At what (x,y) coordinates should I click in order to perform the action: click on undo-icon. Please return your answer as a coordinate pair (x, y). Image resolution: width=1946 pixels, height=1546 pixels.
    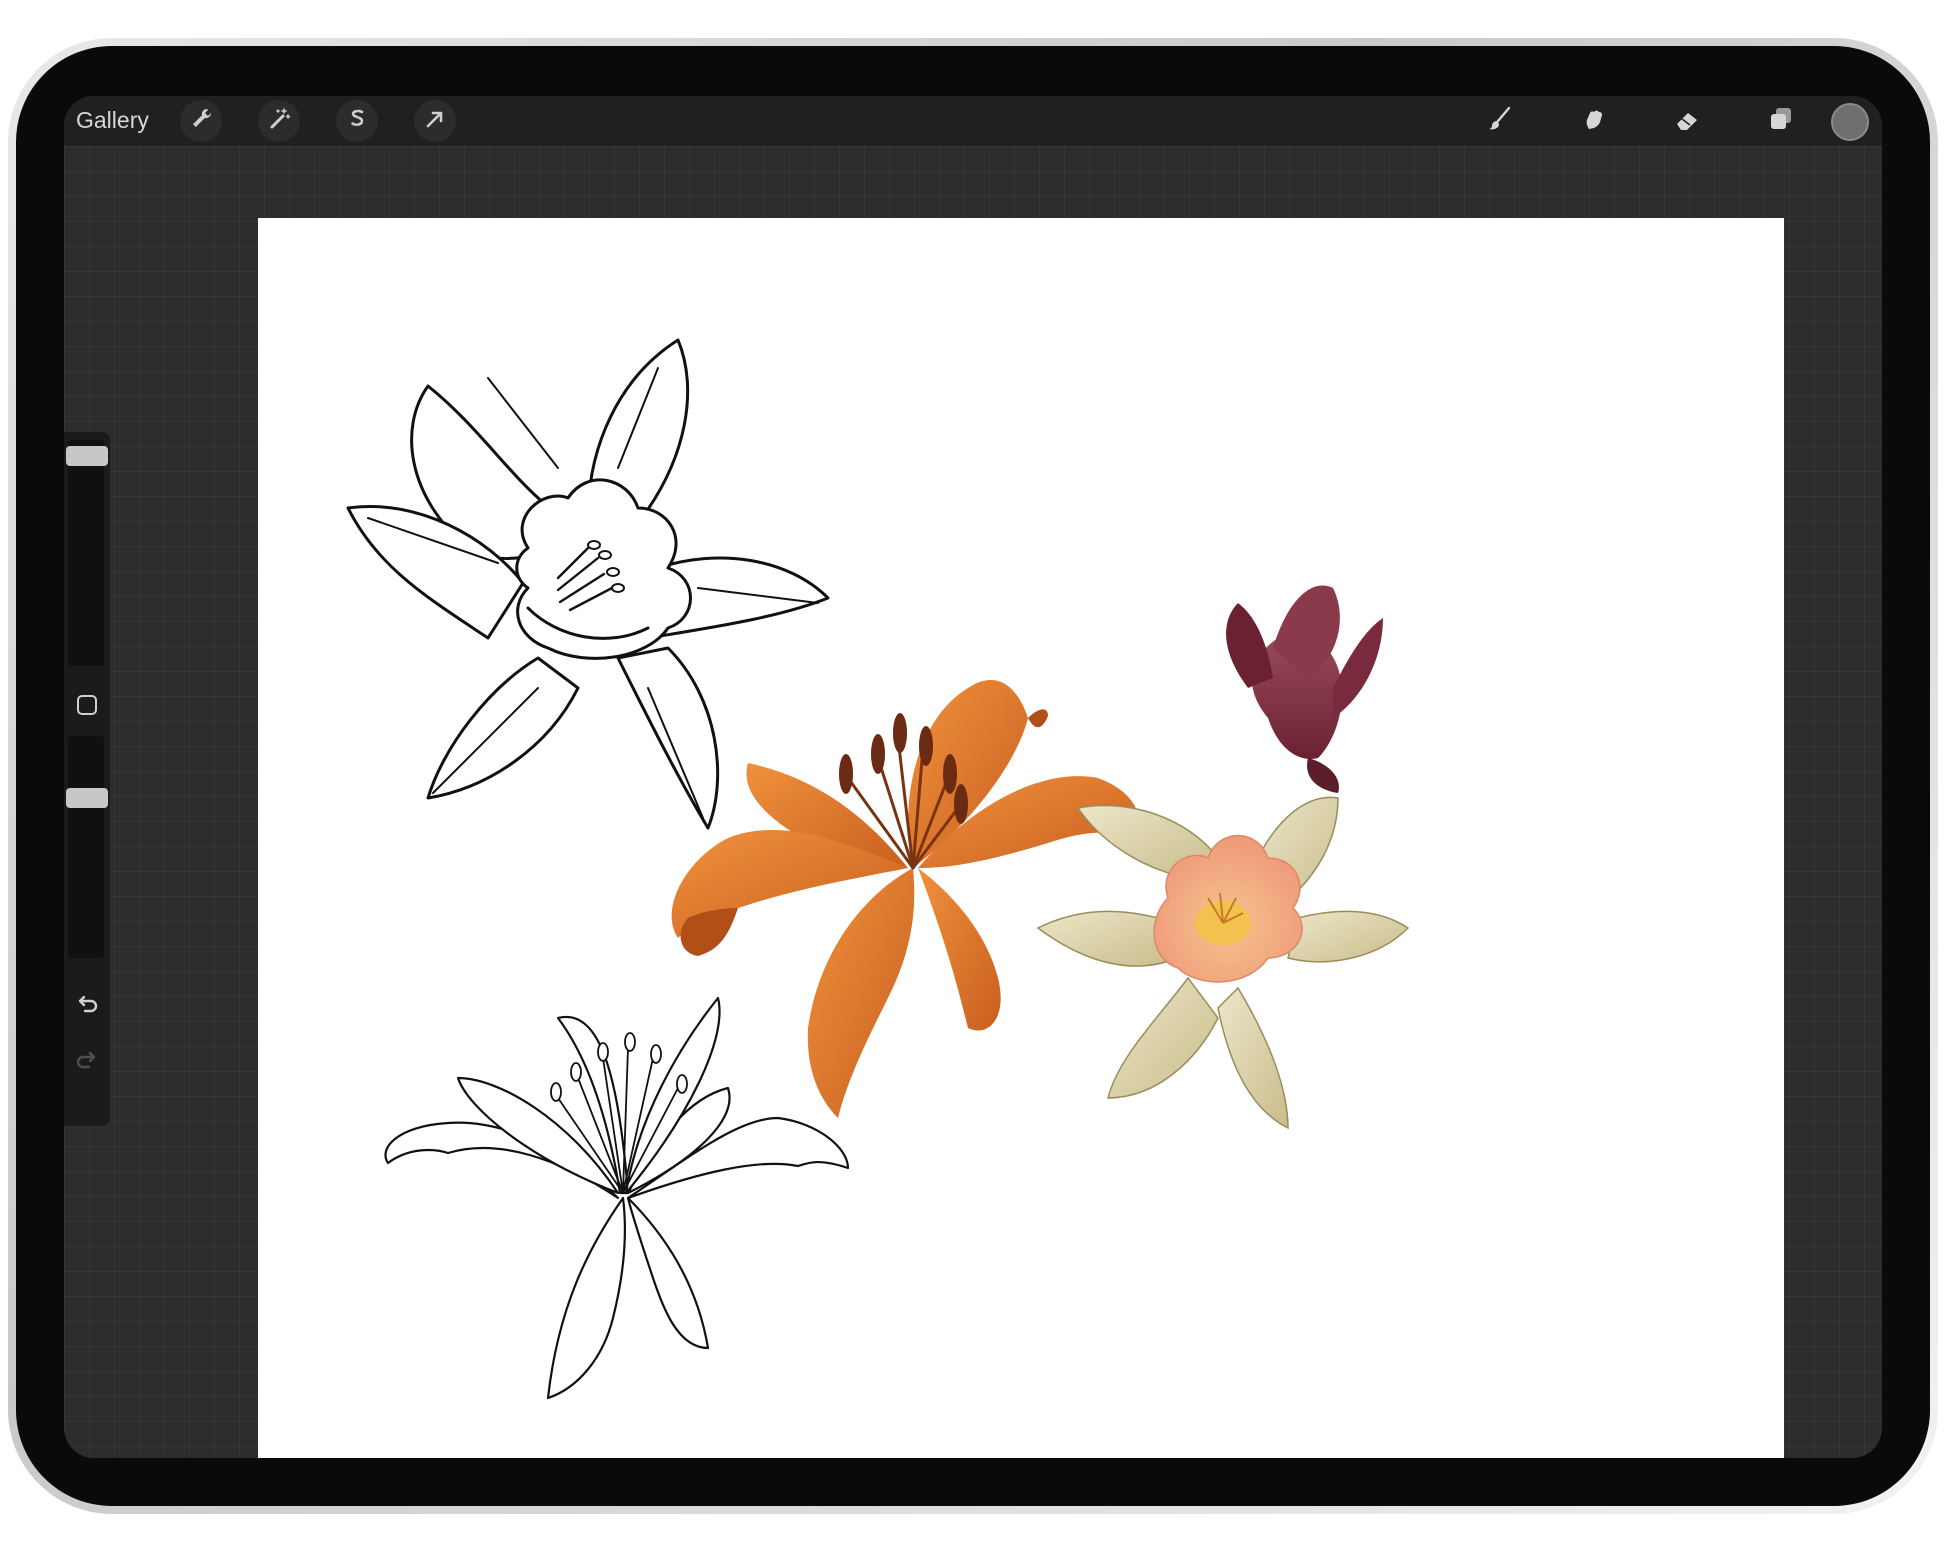
    Looking at the image, I should click on (87, 1007).